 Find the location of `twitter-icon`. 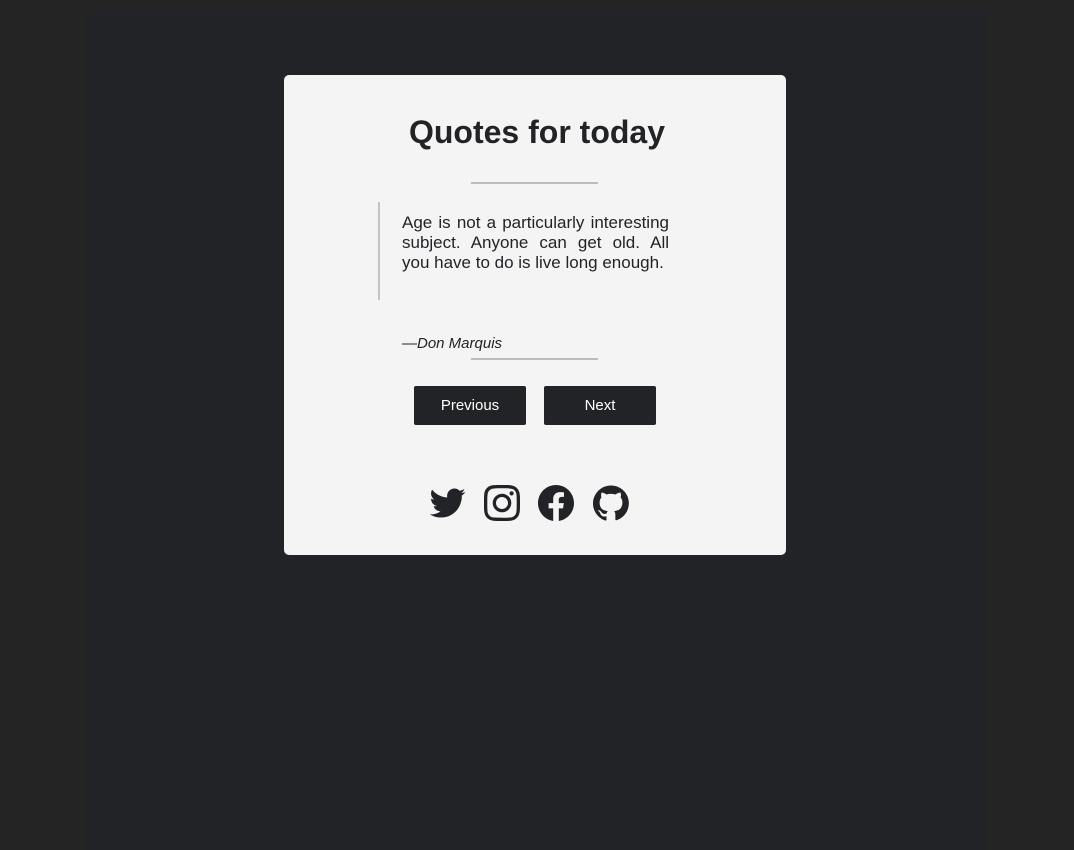

twitter-icon is located at coordinates (448, 503).